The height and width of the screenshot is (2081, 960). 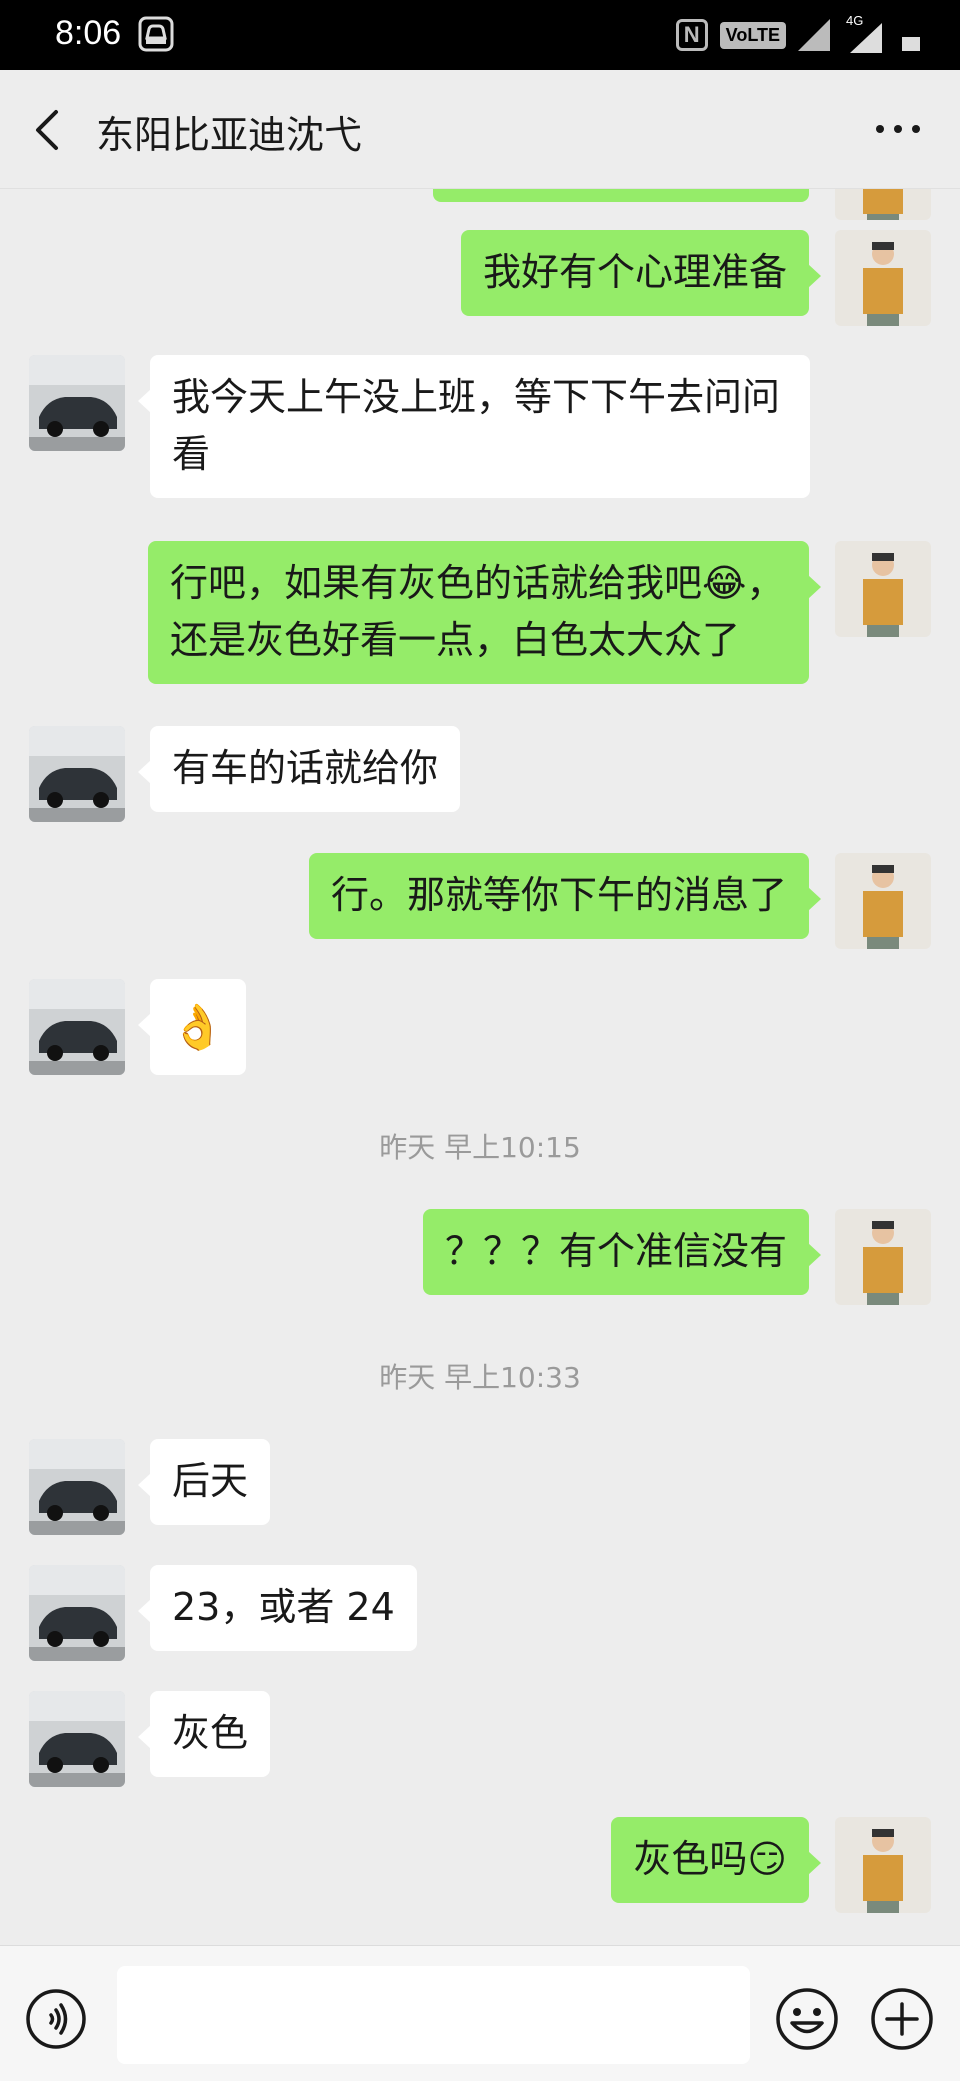 I want to click on message-bubble-in: 灰色, so click(x=204, y=1734).